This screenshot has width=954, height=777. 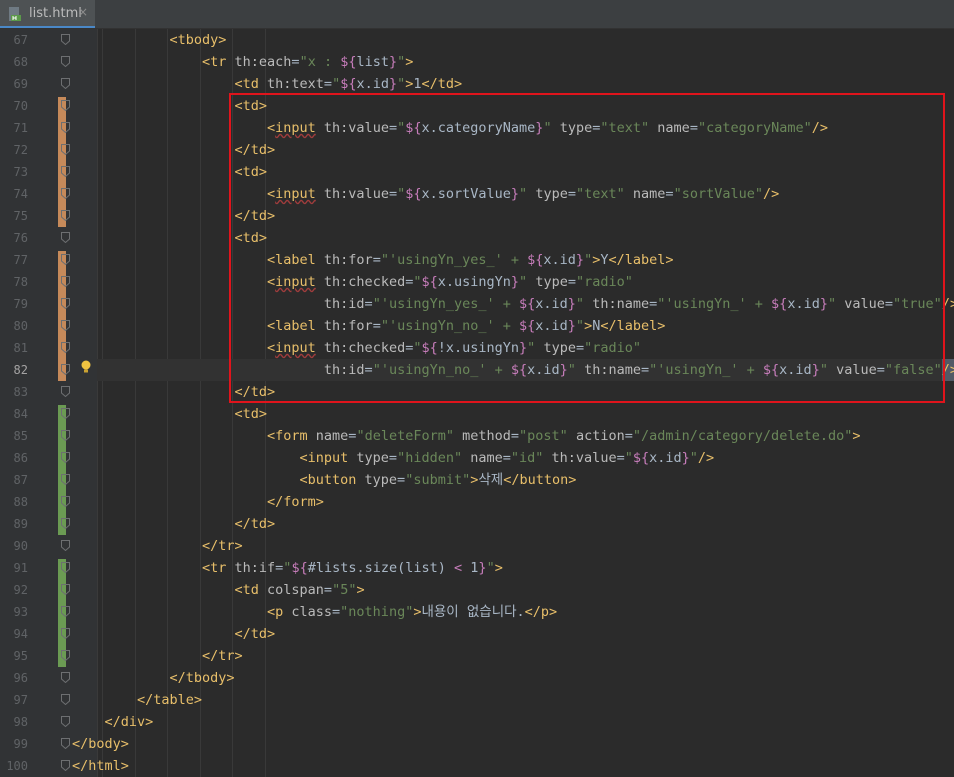 I want to click on line-number: 99, so click(x=20, y=744).